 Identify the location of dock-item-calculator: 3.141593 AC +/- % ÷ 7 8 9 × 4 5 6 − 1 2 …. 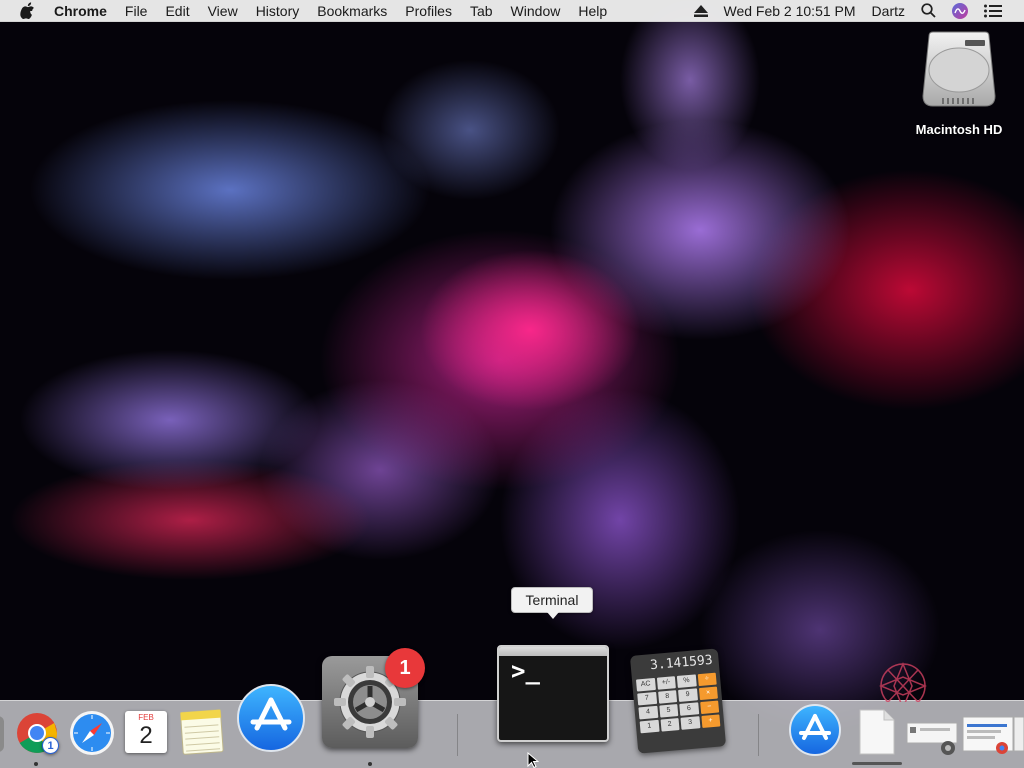
(678, 701).